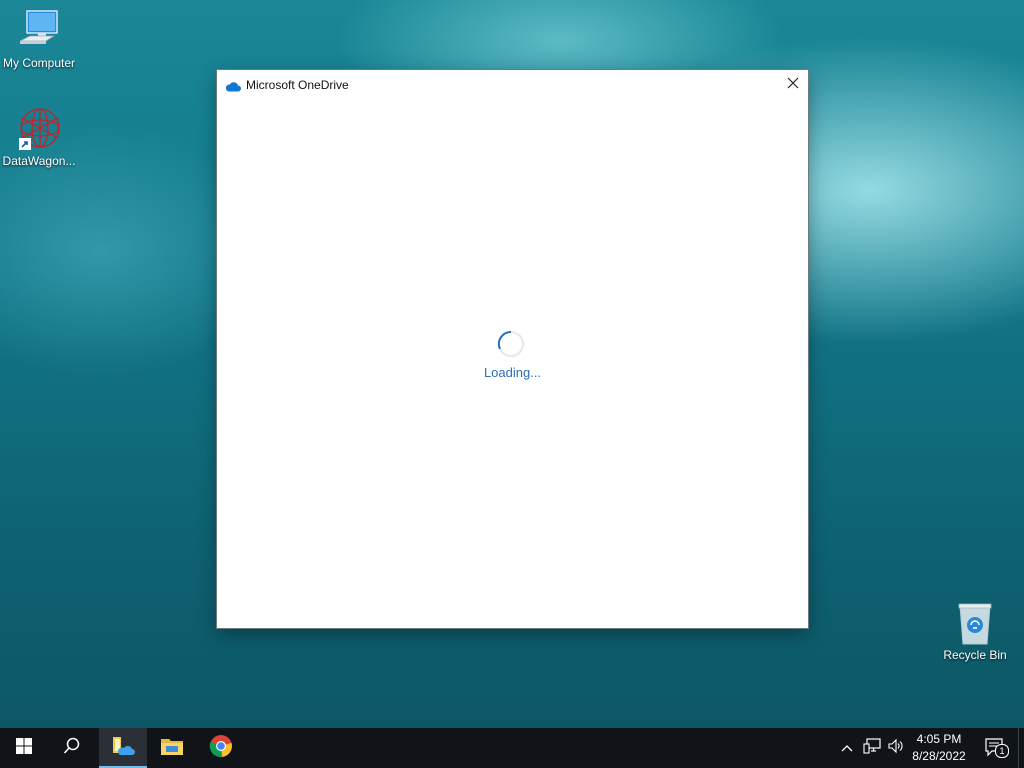 This screenshot has height=768, width=1024. I want to click on volume-button, so click(896, 748).